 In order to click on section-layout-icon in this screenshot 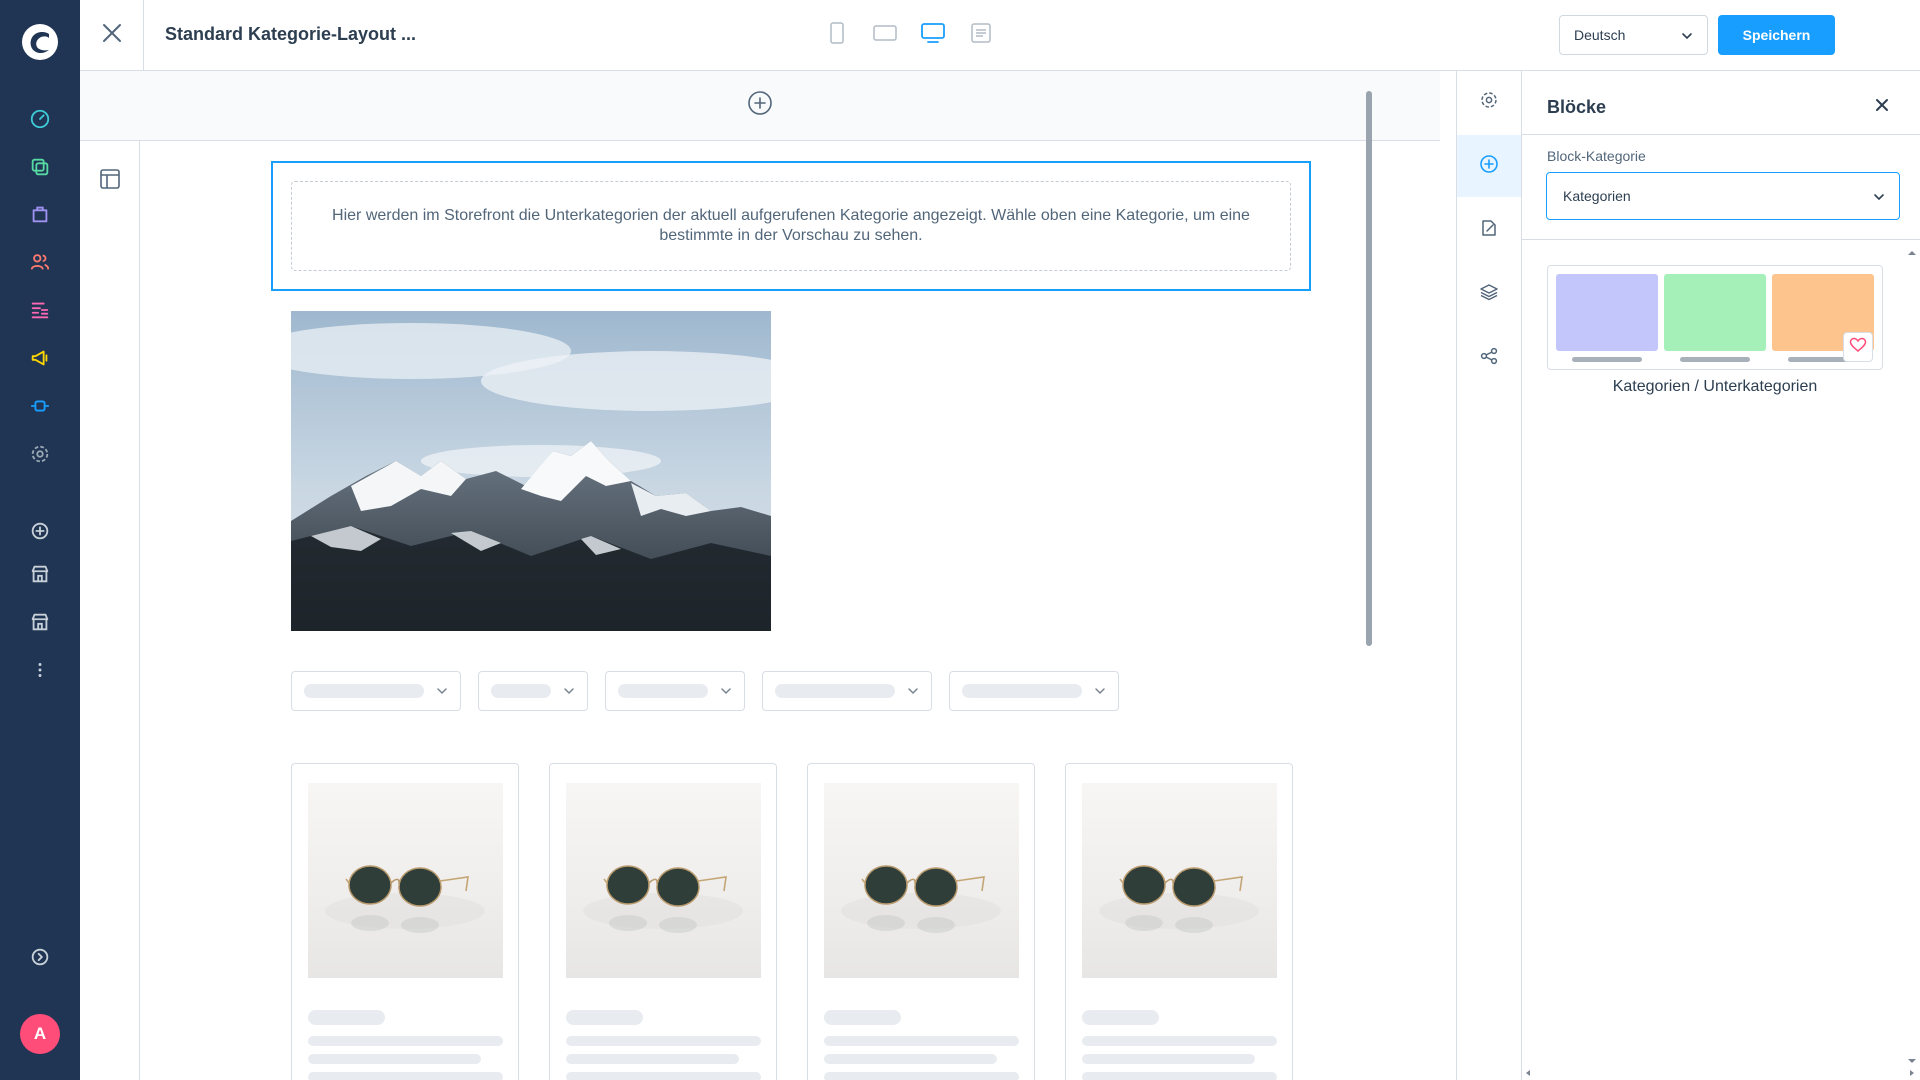, I will do `click(110, 179)`.